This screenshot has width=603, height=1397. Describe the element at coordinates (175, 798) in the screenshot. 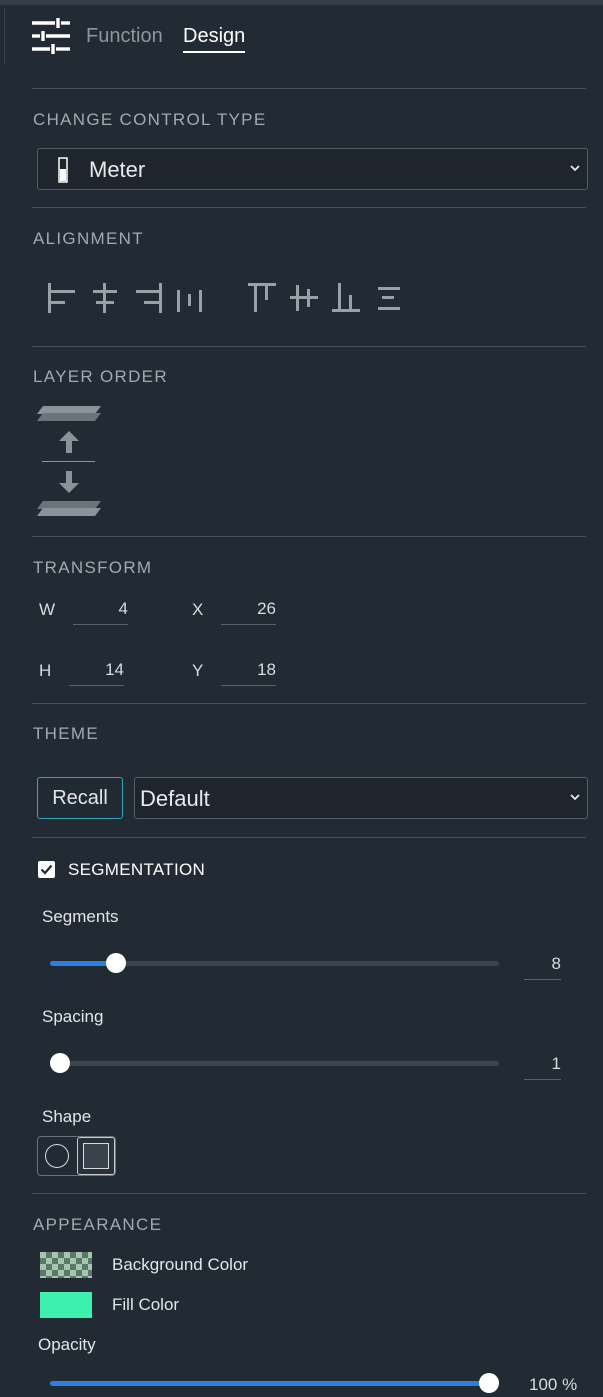

I see `theme-value: Default` at that location.